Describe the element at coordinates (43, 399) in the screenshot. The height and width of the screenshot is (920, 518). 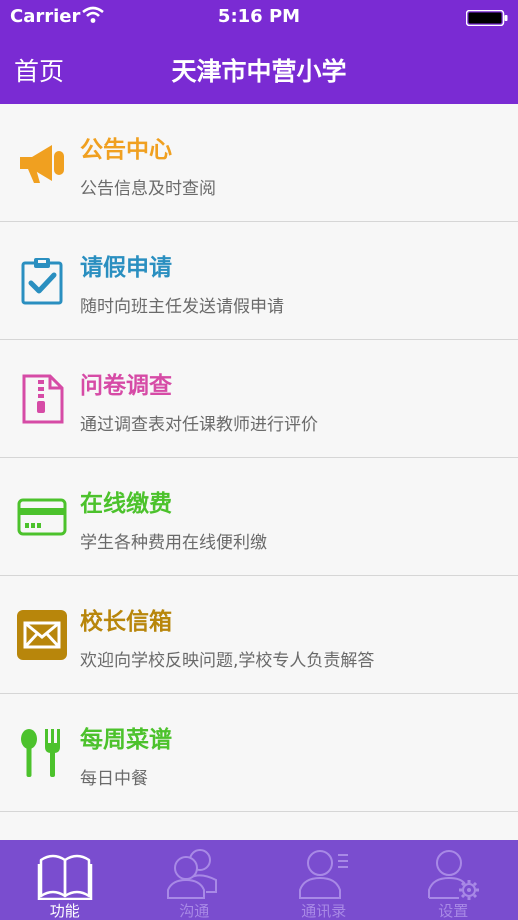
I see `questionnaire-file-icon` at that location.